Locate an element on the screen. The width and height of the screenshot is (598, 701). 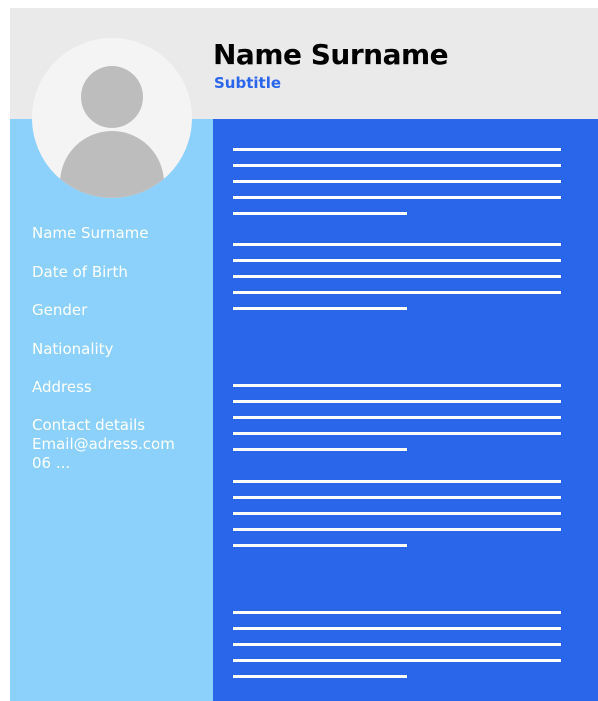
field-nationality: Nationality is located at coordinates (73, 349).